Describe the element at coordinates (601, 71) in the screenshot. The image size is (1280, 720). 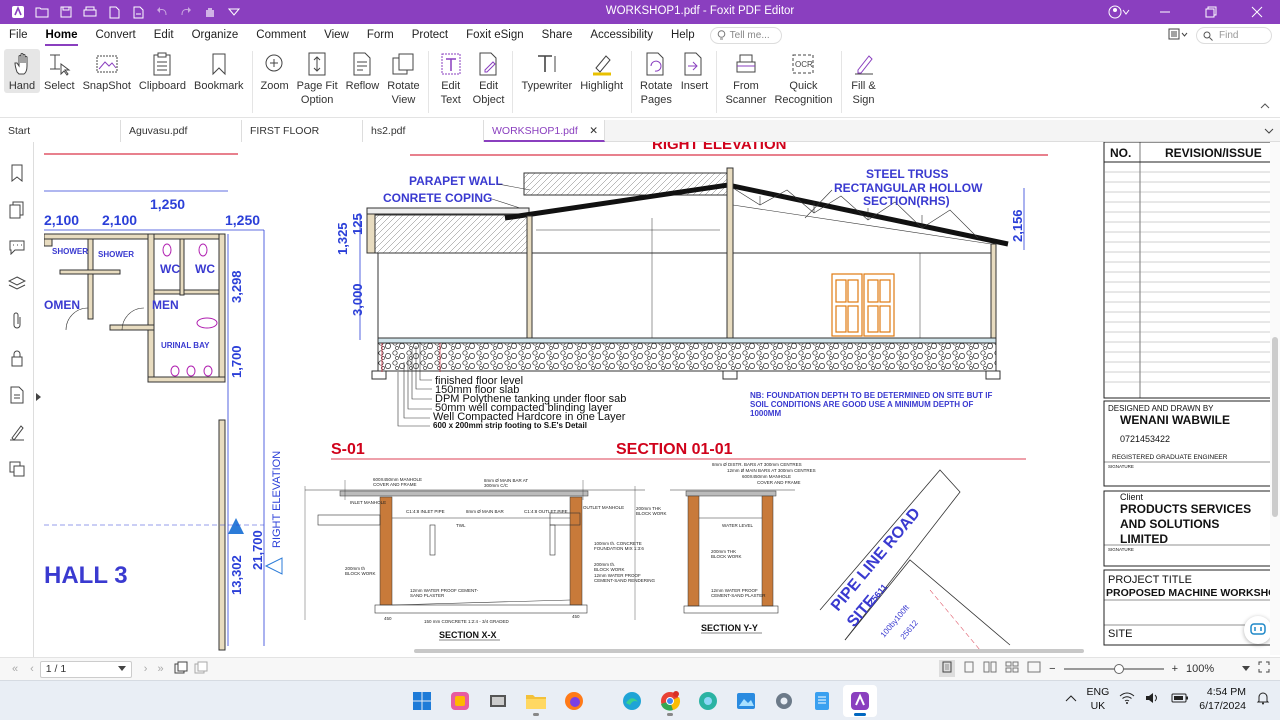
I see `highlight-button: Highlight` at that location.